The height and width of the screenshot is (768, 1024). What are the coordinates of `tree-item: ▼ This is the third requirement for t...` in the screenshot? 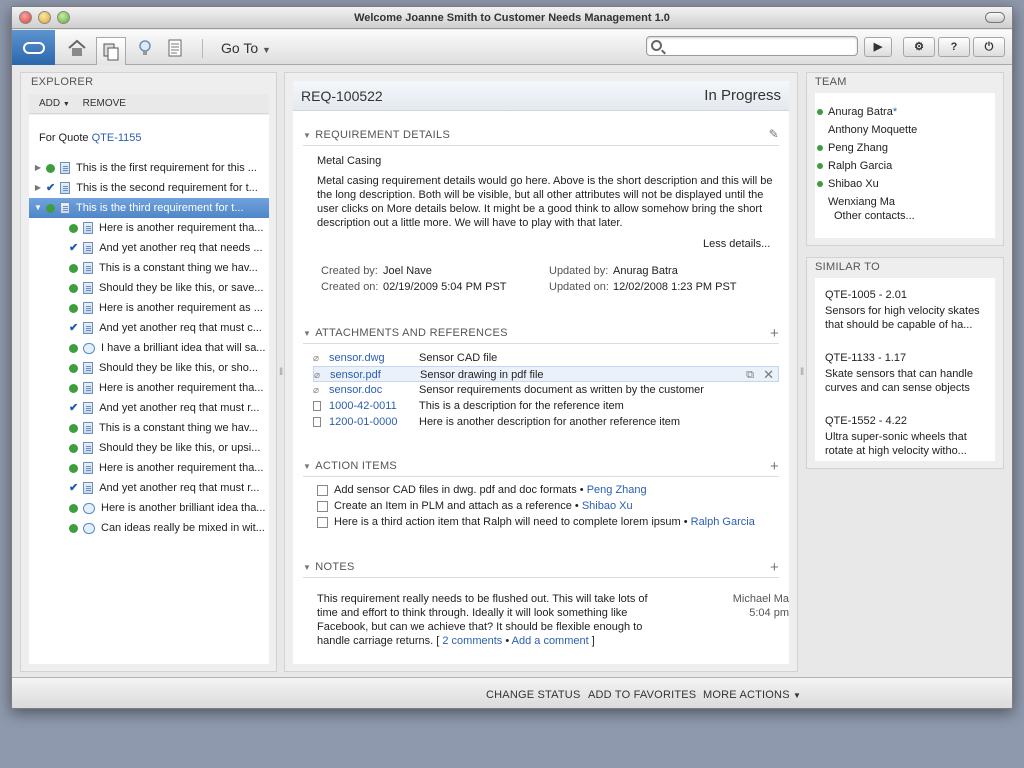 It's located at (149, 208).